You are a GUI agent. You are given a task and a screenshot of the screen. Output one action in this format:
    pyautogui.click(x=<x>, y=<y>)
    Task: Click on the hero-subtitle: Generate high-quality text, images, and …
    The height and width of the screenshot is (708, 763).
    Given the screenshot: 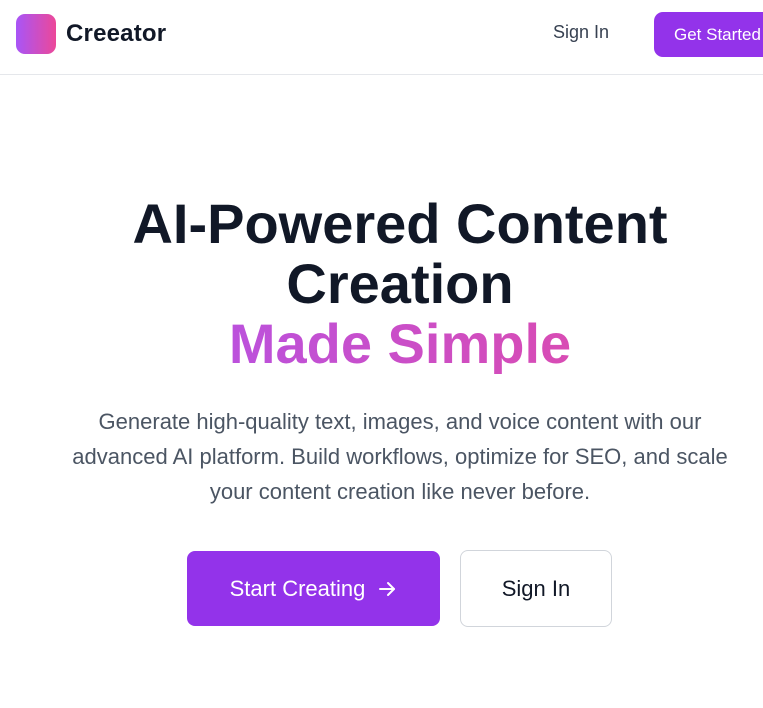 What is the action you would take?
    pyautogui.click(x=381, y=456)
    